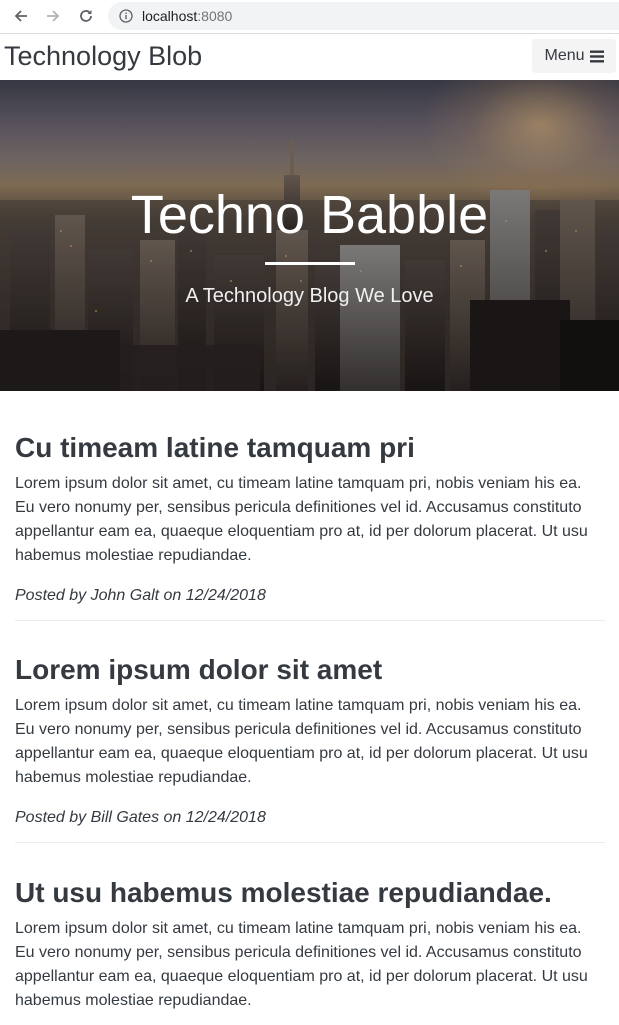 This screenshot has width=619, height=1025. I want to click on address-bar: localhost:8080, so click(363, 16).